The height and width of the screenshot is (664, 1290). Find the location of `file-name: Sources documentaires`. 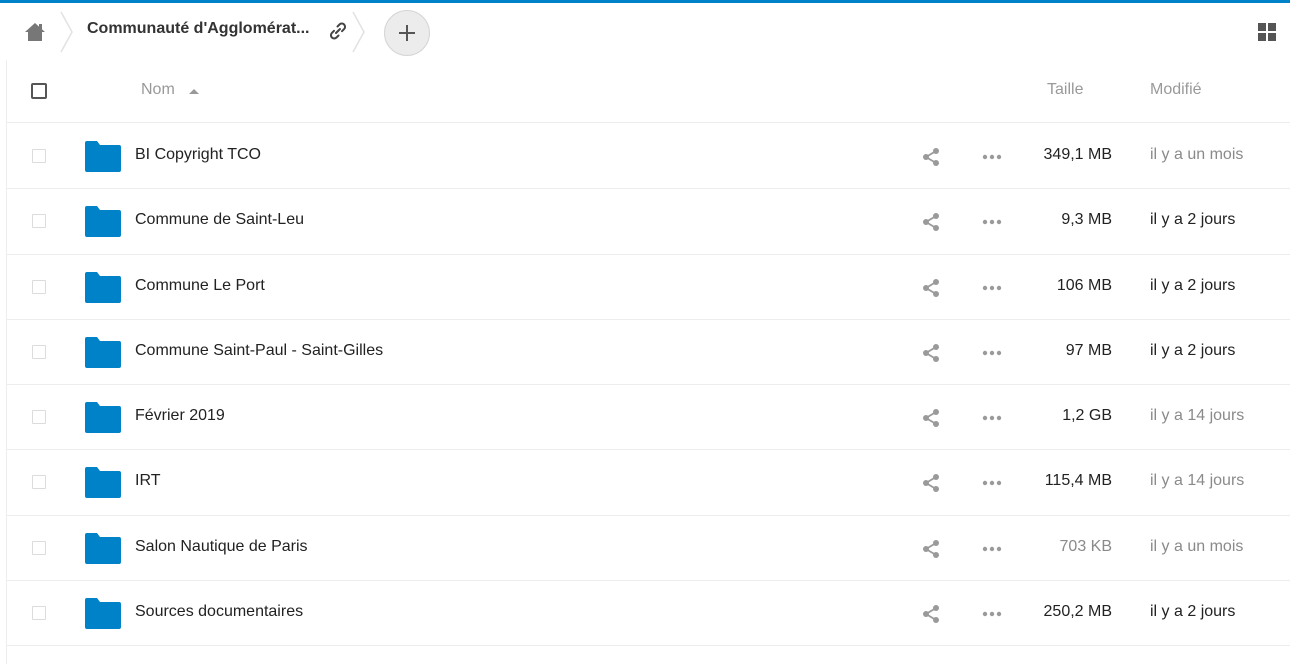

file-name: Sources documentaires is located at coordinates (219, 612).